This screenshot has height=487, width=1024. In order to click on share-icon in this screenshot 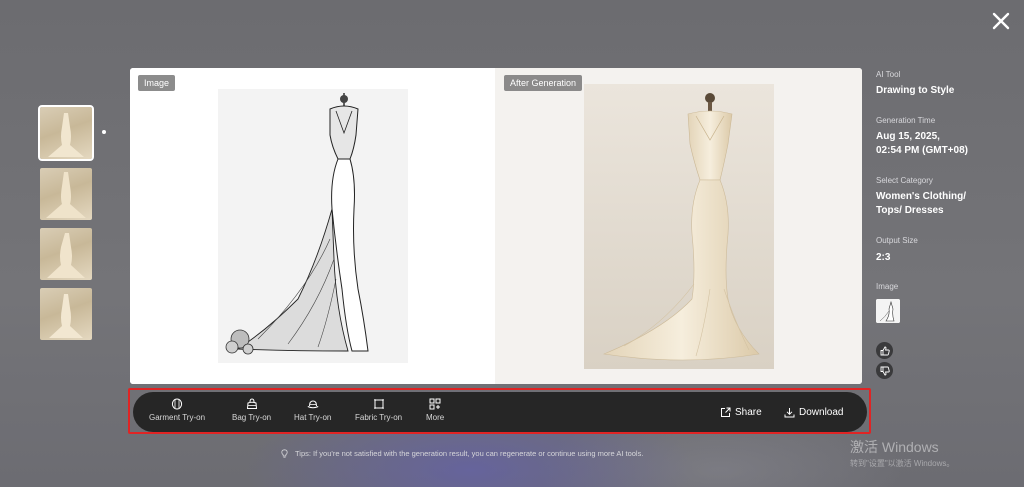, I will do `click(726, 412)`.